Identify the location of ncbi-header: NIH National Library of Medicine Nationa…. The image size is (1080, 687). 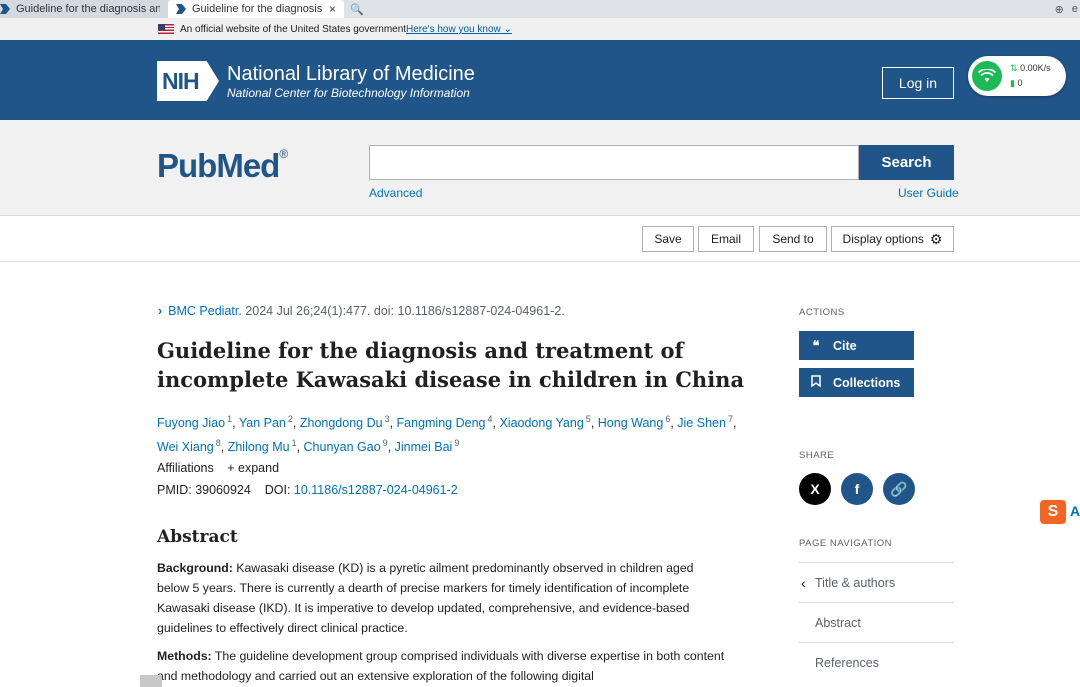
(540, 80).